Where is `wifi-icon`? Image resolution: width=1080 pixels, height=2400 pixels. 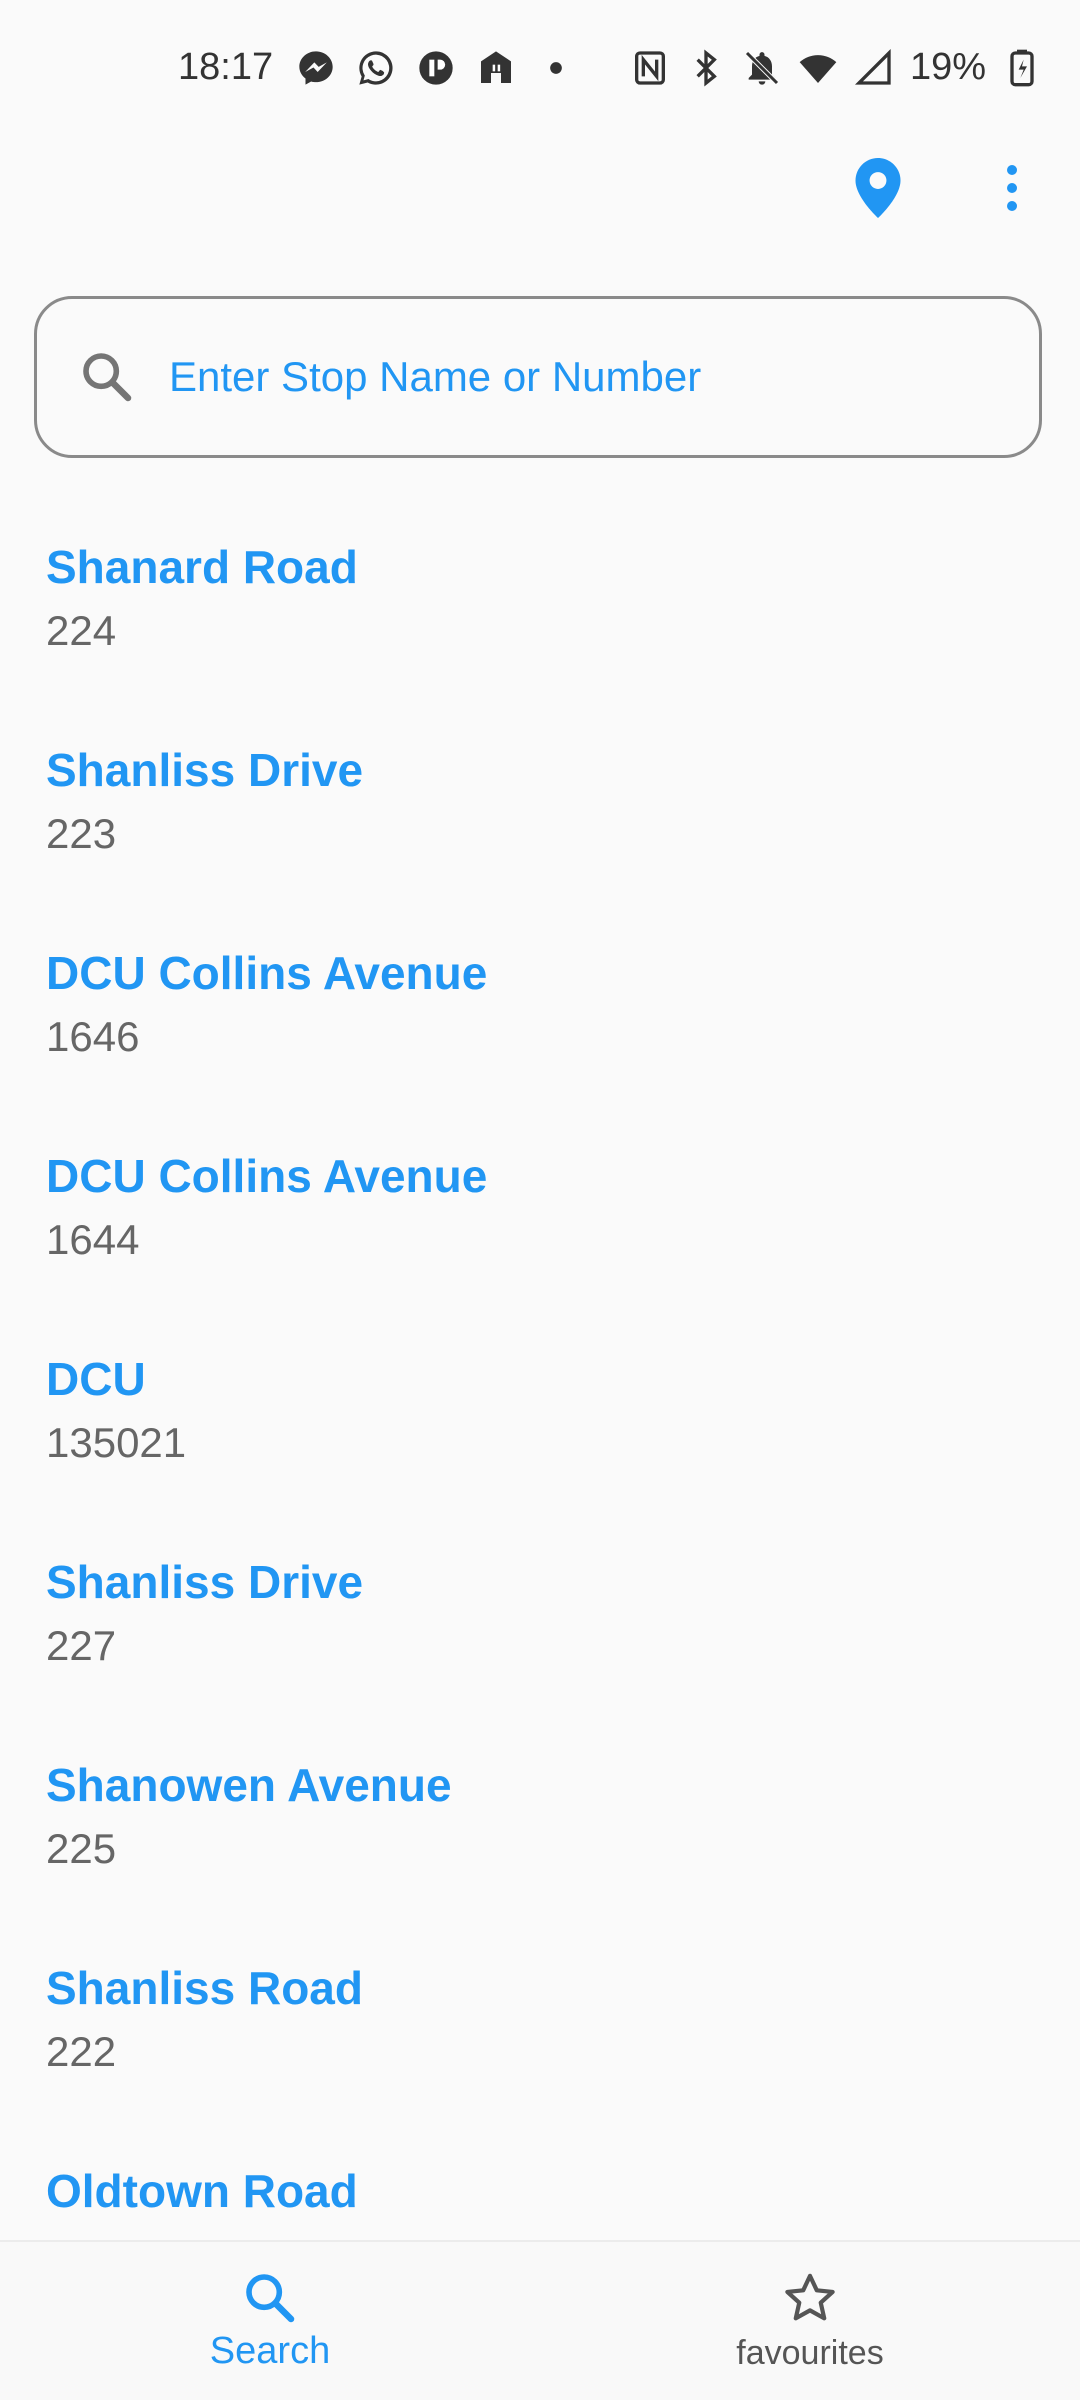 wifi-icon is located at coordinates (818, 68).